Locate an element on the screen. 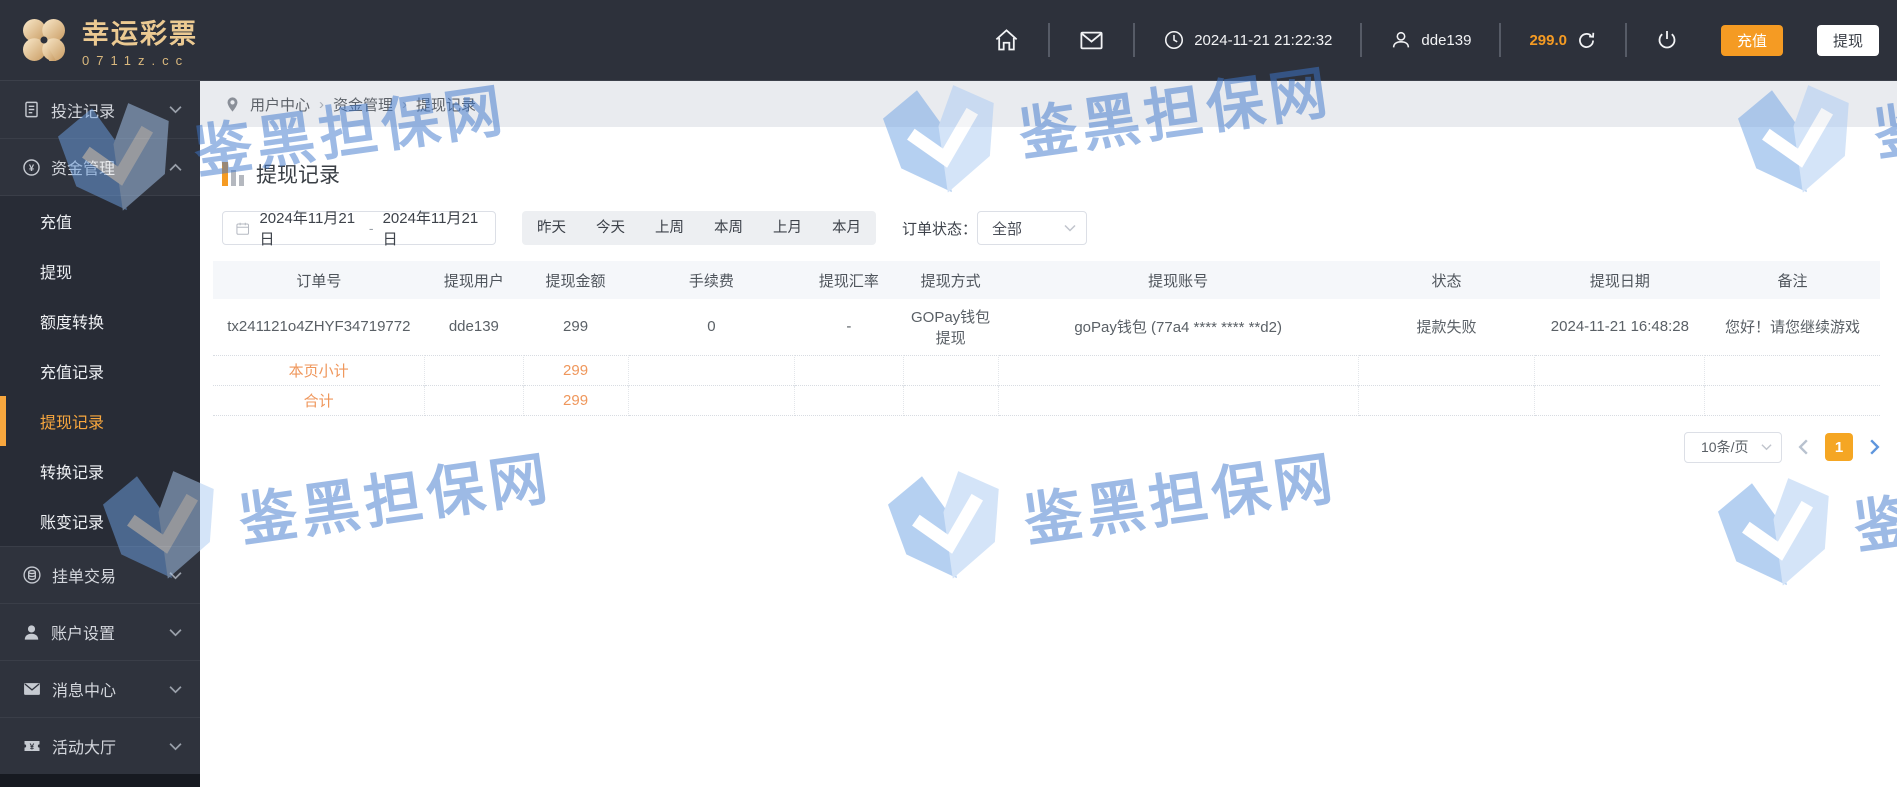 The image size is (1897, 787). order-status-label: 订单状态： is located at coordinates (940, 229).